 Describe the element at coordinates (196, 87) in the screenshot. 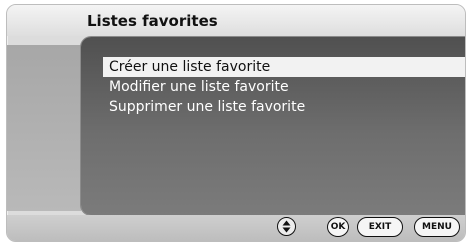

I see `menu-item-edit-favorite-list: Modifier une liste favorite` at that location.